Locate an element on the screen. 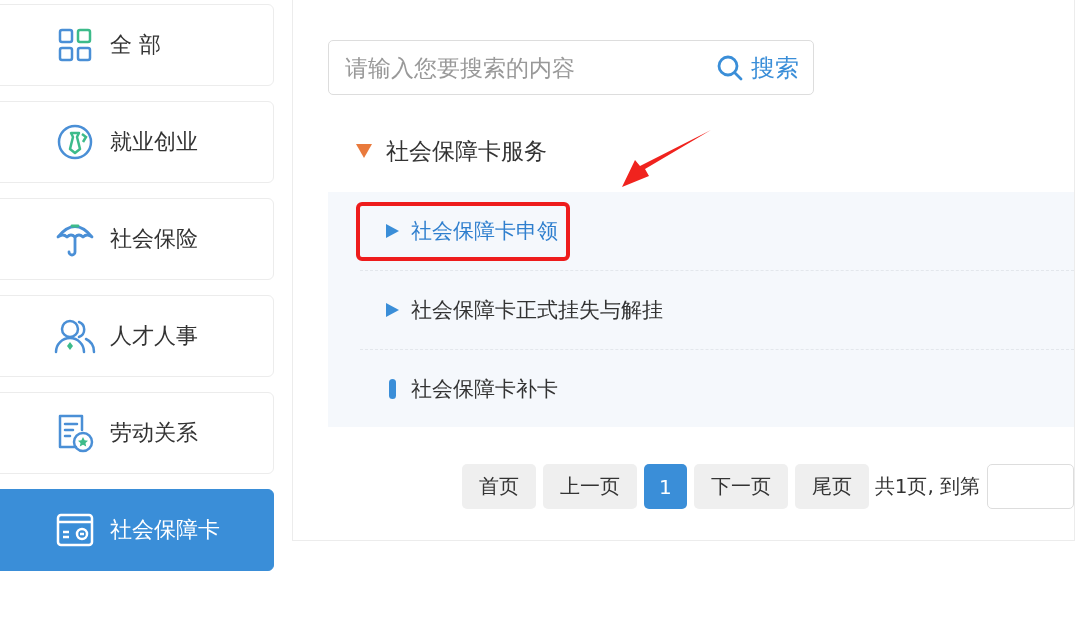  caret-down-icon is located at coordinates (364, 151).